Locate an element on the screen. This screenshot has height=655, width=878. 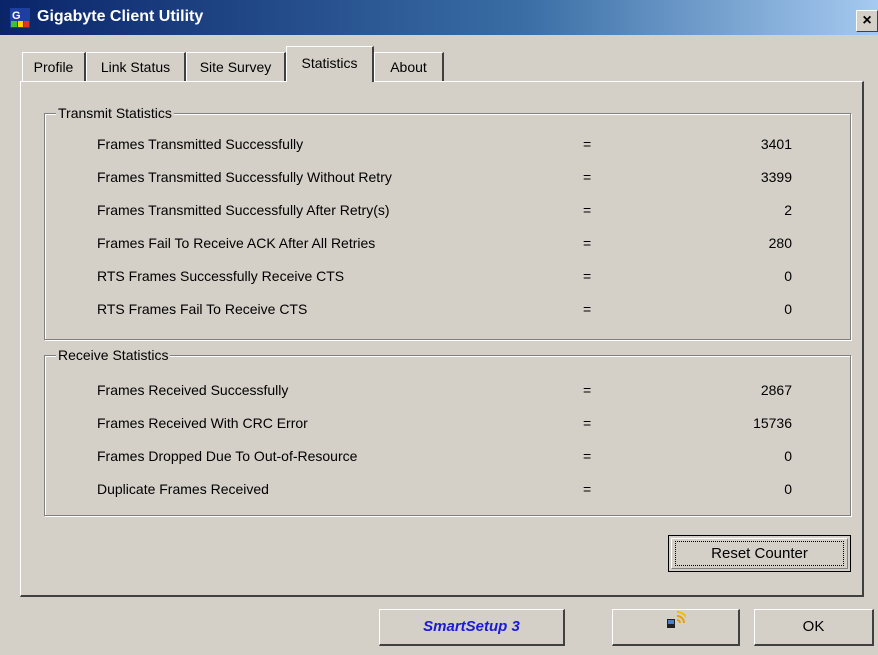
wireless-button is located at coordinates (676, 627).